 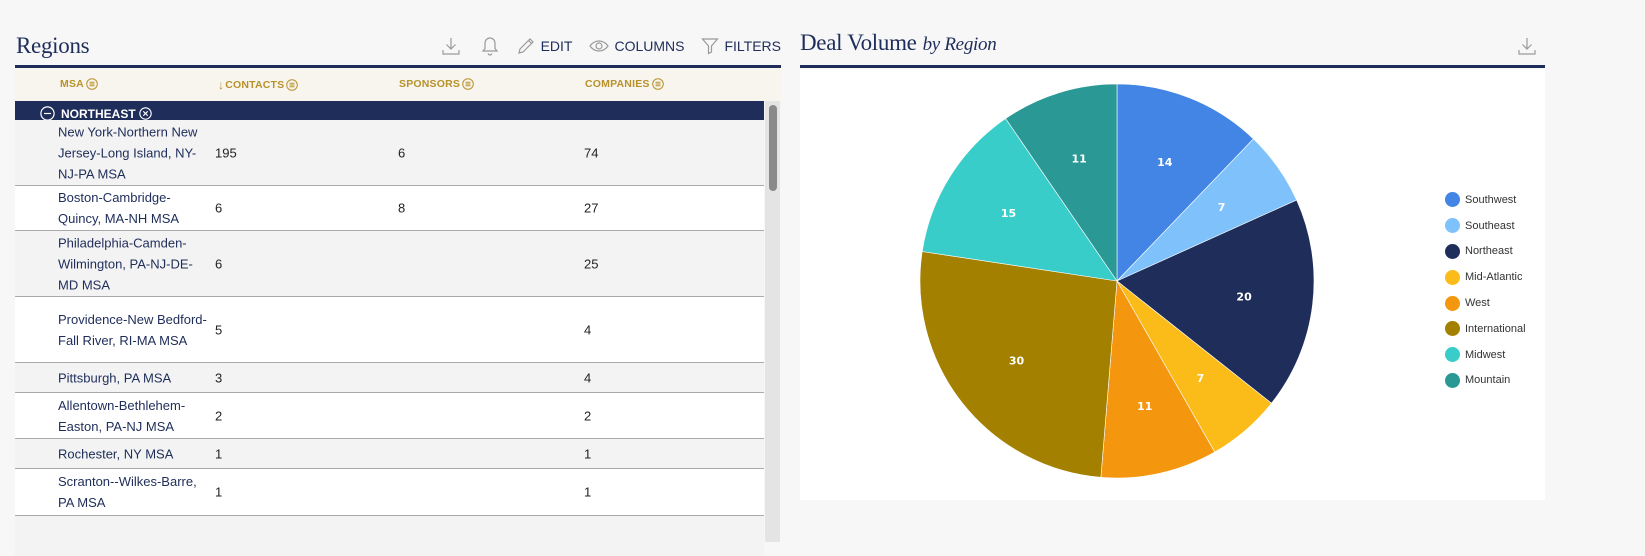 What do you see at coordinates (591, 263) in the screenshot?
I see `companies-cell: 25` at bounding box center [591, 263].